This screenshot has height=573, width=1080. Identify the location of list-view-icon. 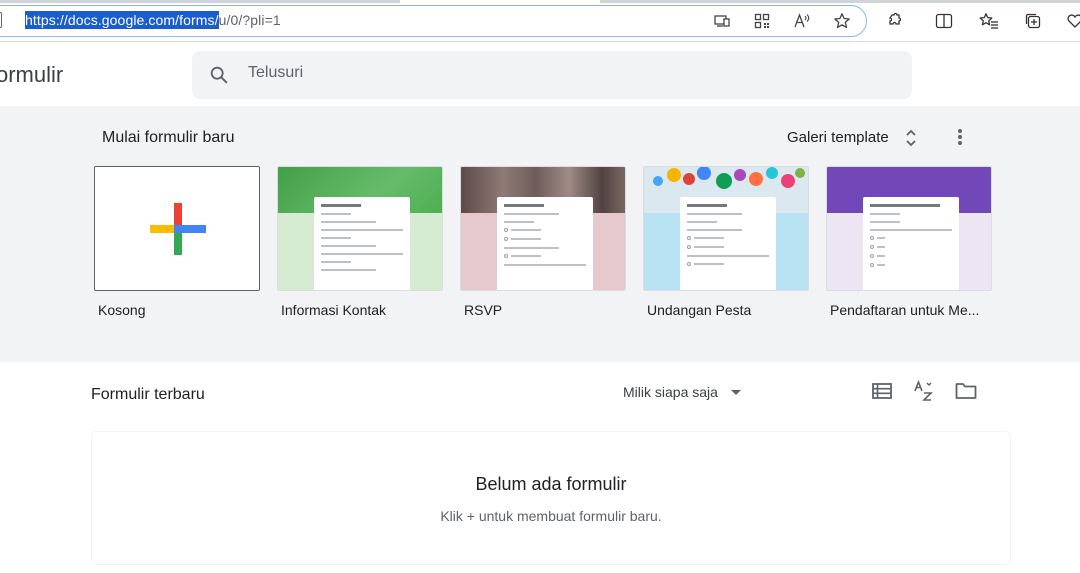
(882, 391).